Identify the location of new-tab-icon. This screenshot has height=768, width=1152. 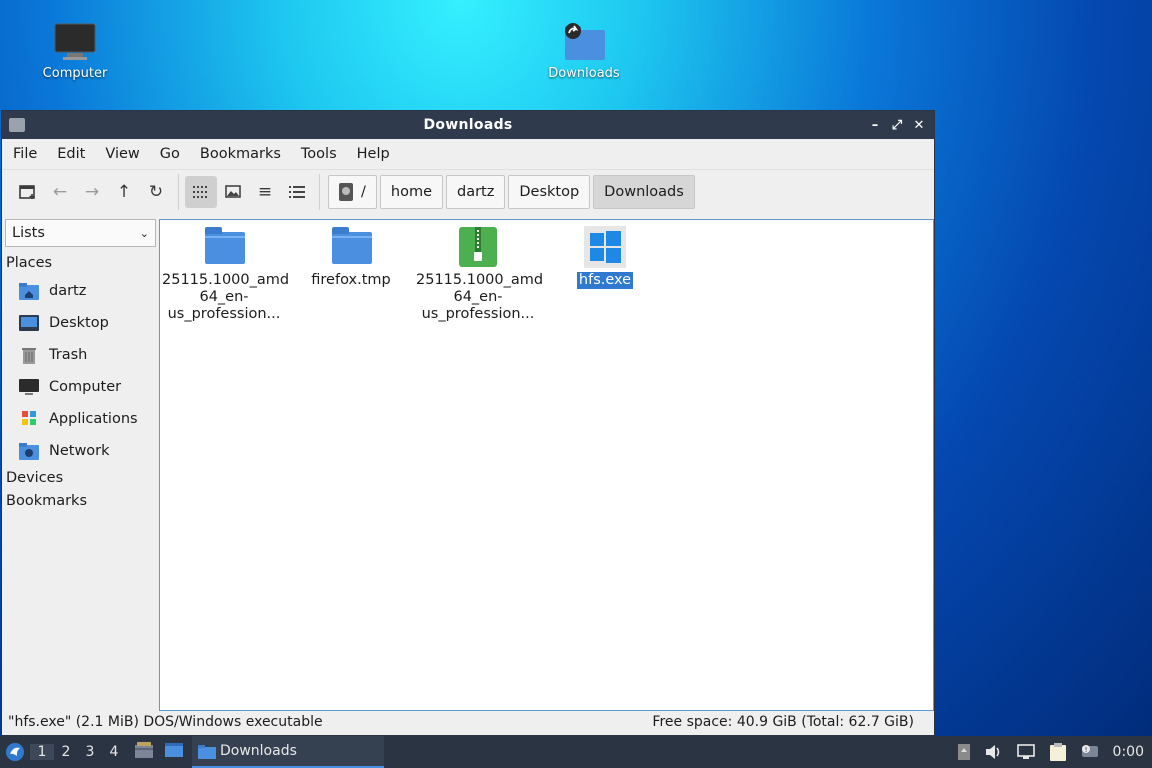
(28, 192).